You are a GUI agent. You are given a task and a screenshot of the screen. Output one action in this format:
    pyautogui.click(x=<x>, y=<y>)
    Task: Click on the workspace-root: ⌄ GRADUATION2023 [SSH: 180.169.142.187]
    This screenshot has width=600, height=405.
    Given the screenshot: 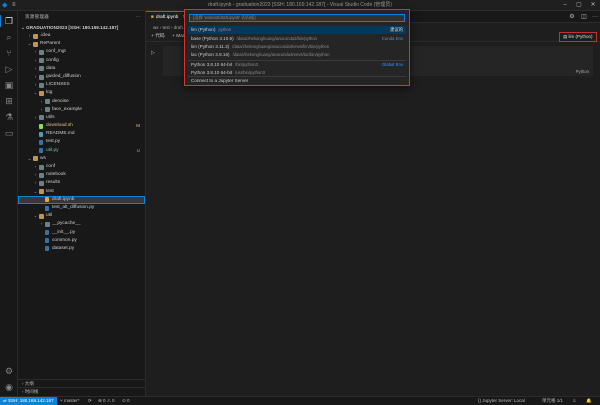 What is the action you would take?
    pyautogui.click(x=81, y=27)
    